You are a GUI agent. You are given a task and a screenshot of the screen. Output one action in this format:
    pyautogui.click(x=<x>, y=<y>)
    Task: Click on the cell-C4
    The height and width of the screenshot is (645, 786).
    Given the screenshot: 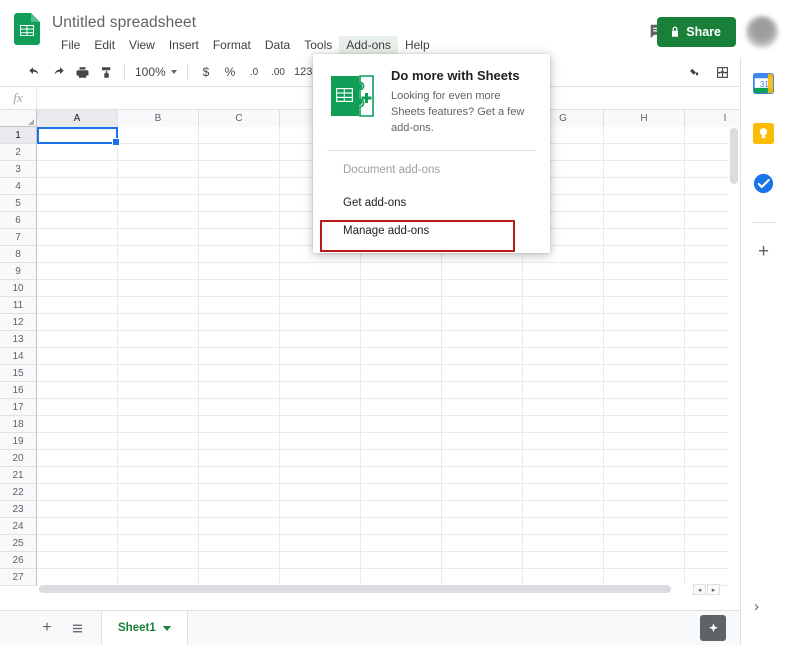 What is the action you would take?
    pyautogui.click(x=239, y=186)
    